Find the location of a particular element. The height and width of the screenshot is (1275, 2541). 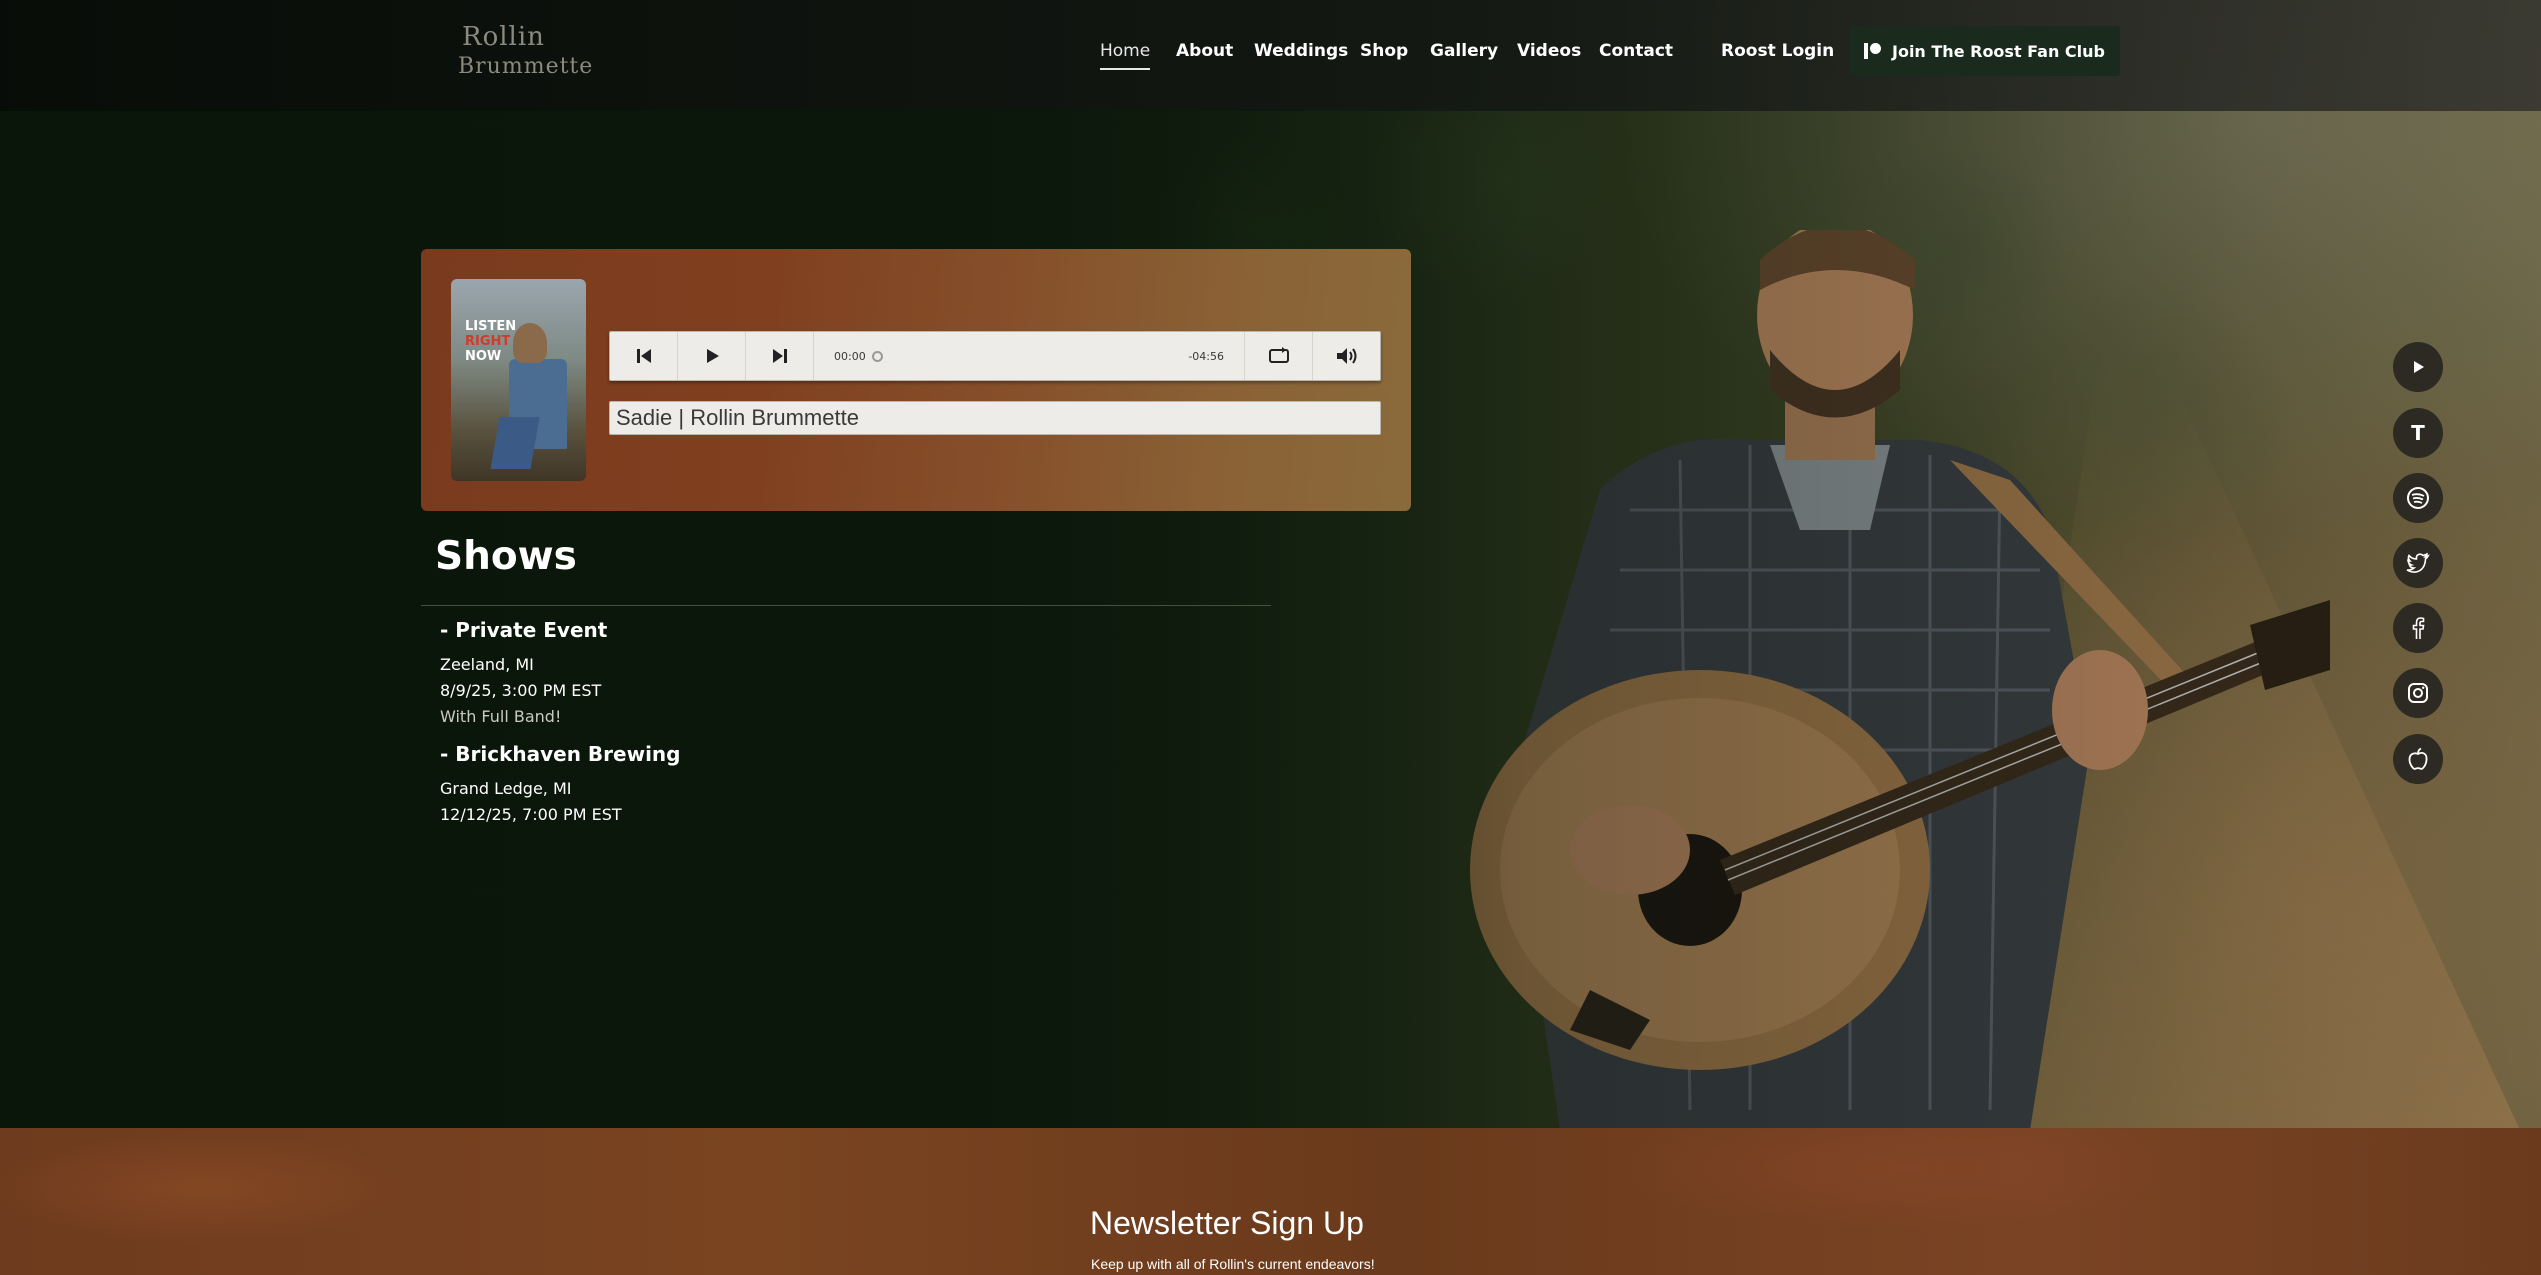

logo-line2: Brummette is located at coordinates (526, 66).